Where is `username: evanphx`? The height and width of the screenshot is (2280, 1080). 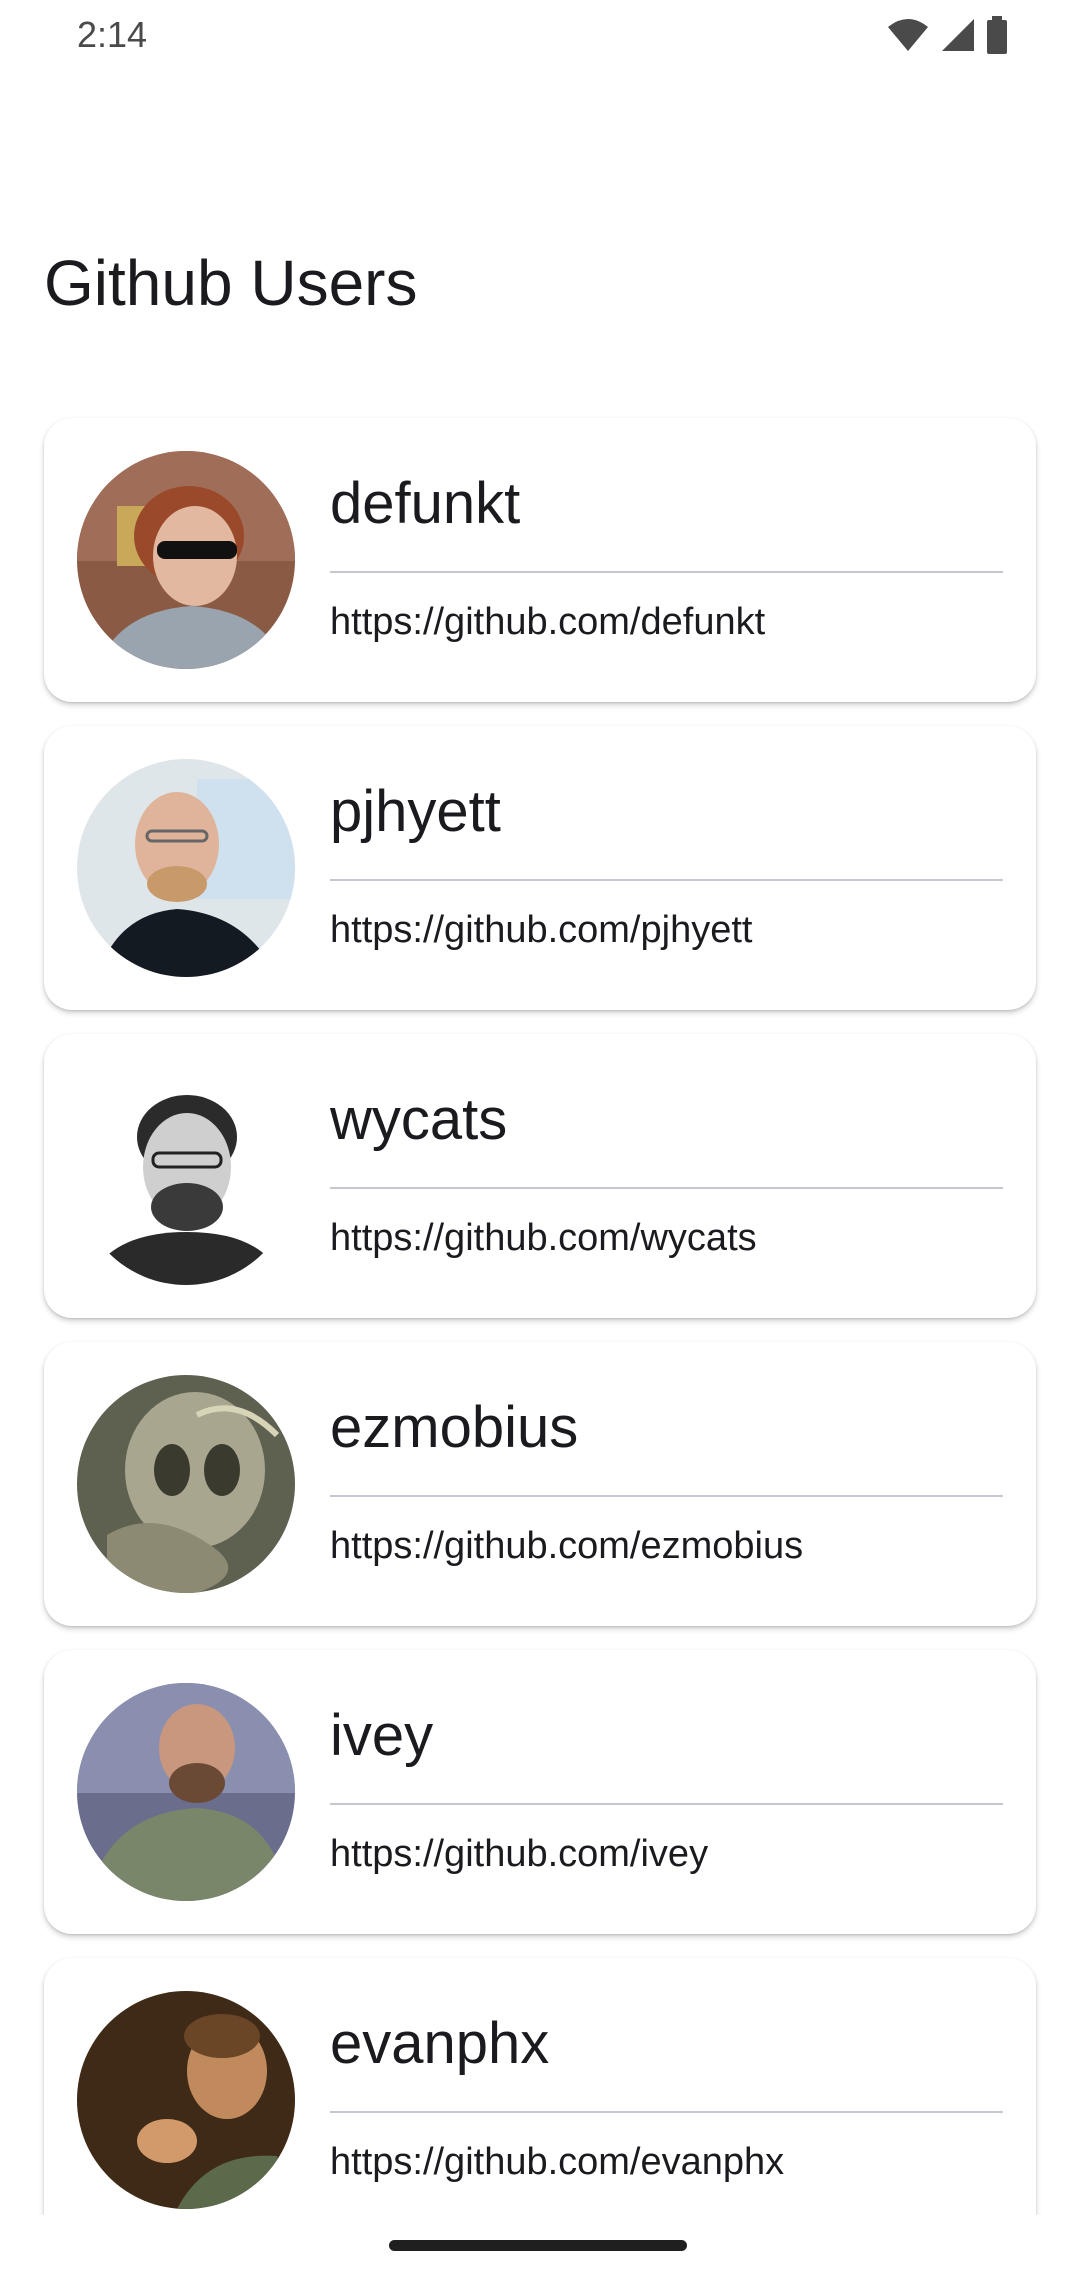
username: evanphx is located at coordinates (440, 2043).